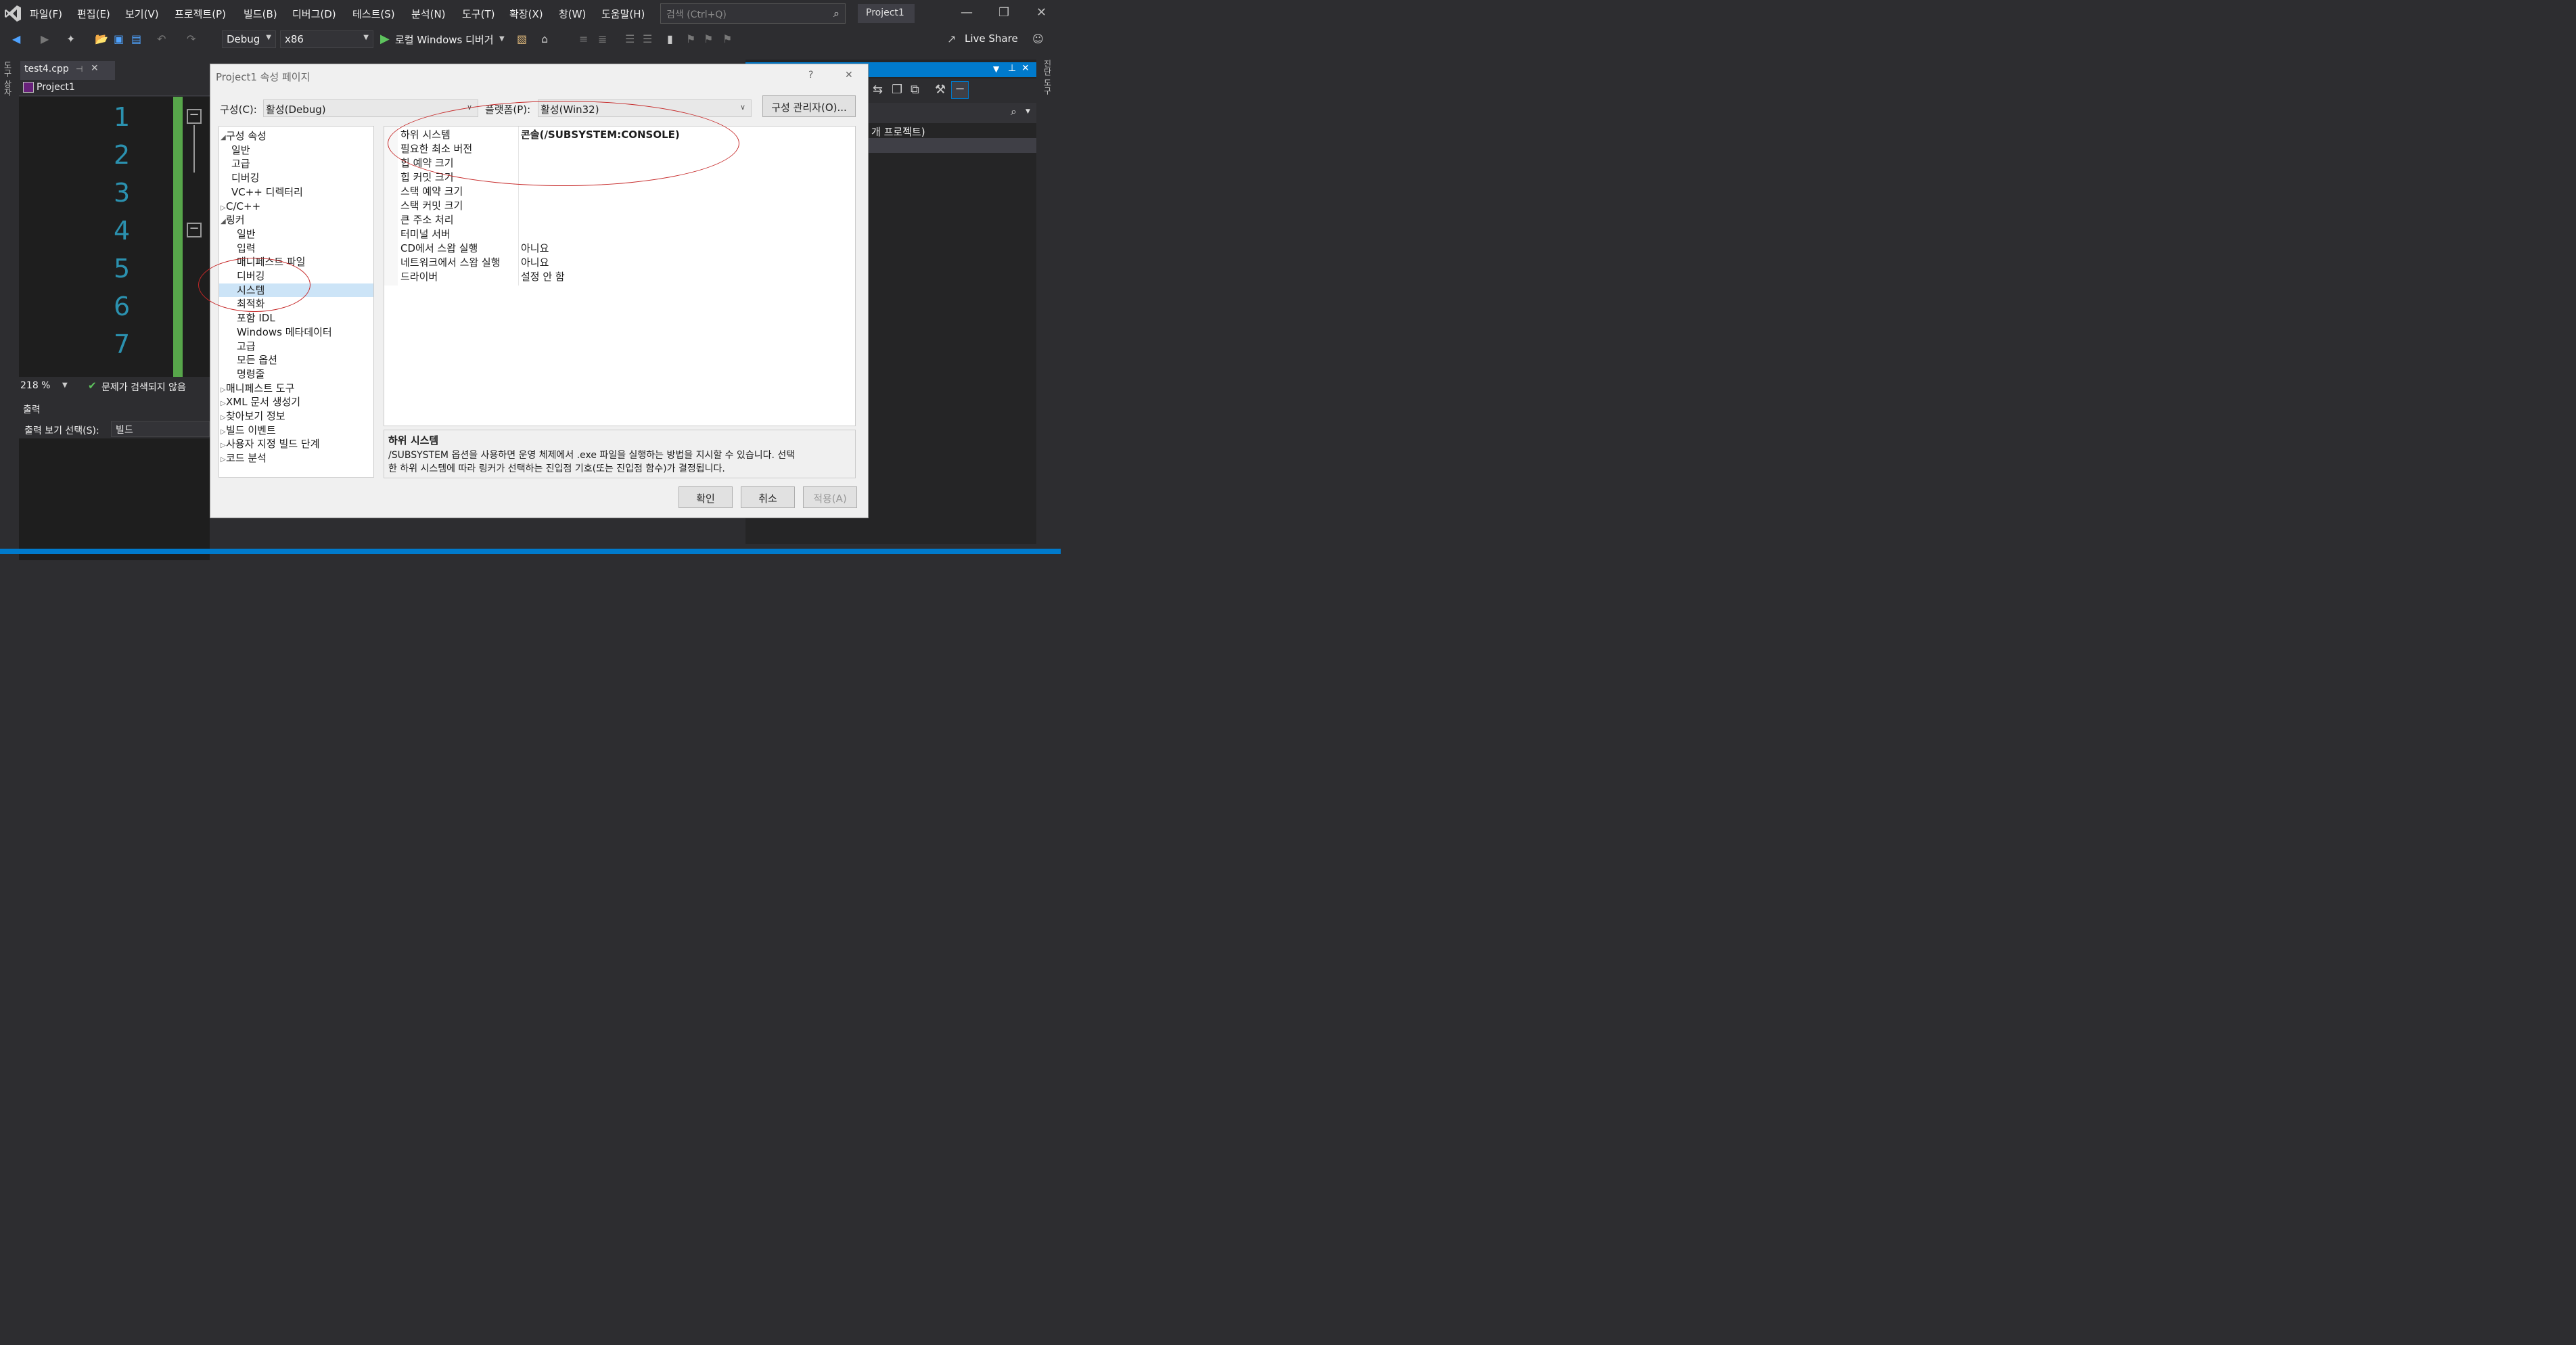 The height and width of the screenshot is (1345, 2576). What do you see at coordinates (444, 39) in the screenshot?
I see `run-debugger-button: 로컬 Windows 디버거` at bounding box center [444, 39].